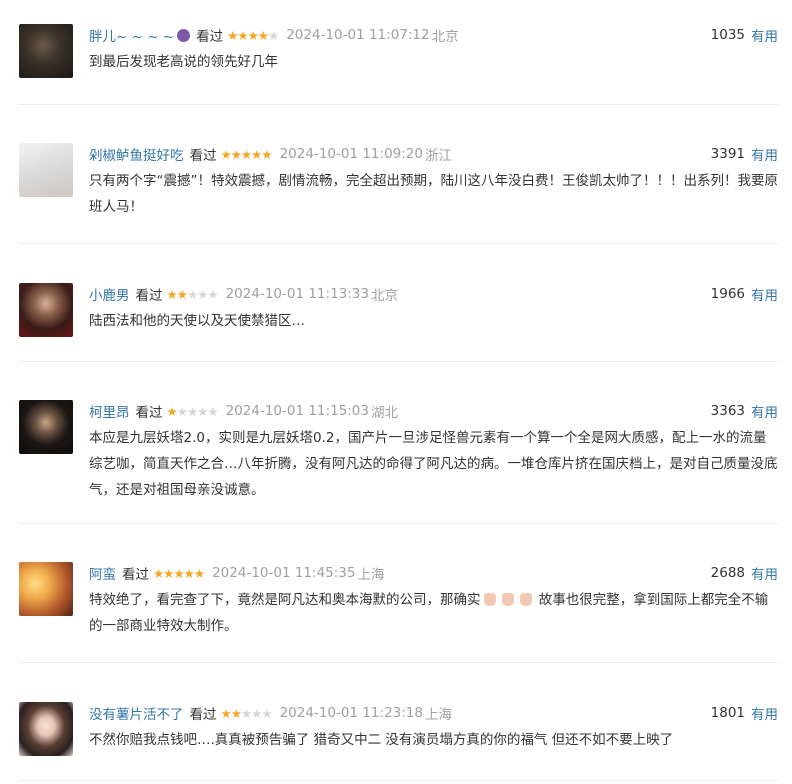  I want to click on review-meta: 小鹿男 看过 ★★★★★ 2024-10-01 11:13:33 北京, so click(243, 294).